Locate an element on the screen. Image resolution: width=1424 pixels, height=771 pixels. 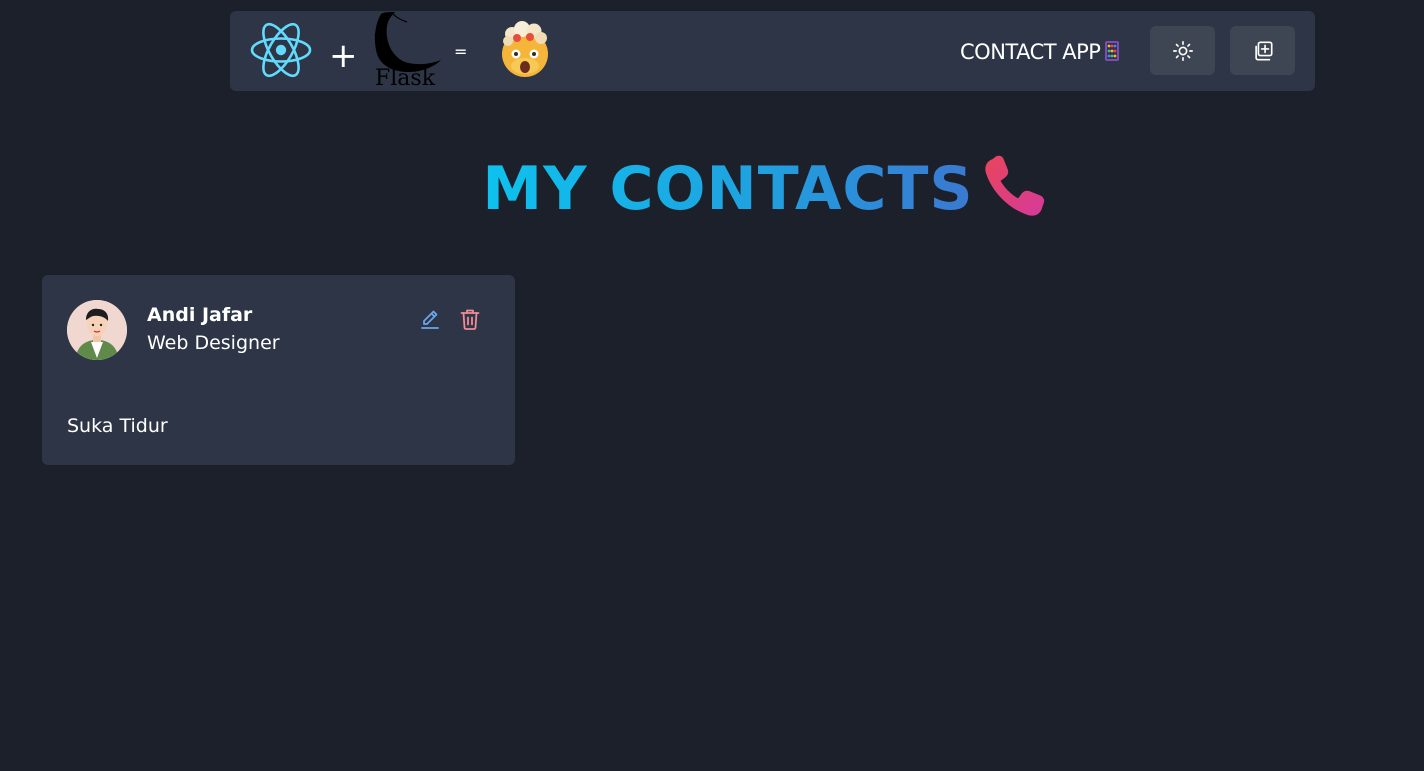
avatar is located at coordinates (97, 330).